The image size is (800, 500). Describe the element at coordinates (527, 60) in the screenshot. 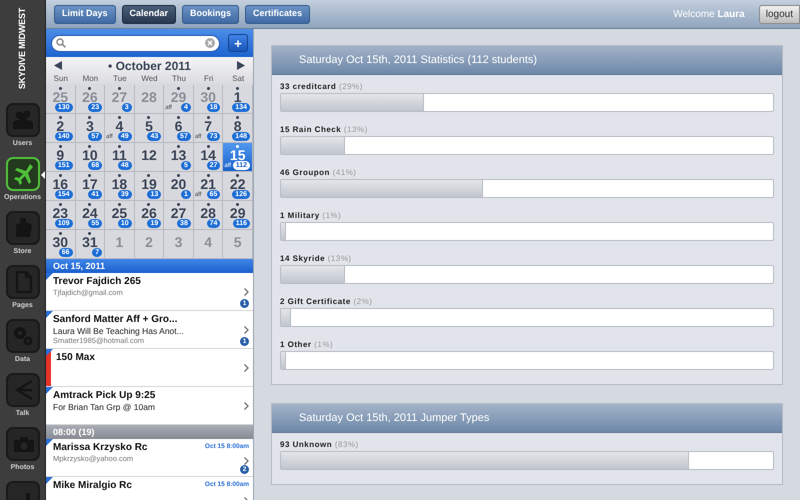

I see `panel-title: Saturday Oct 15th, 2011 Statistics (112 students)` at that location.